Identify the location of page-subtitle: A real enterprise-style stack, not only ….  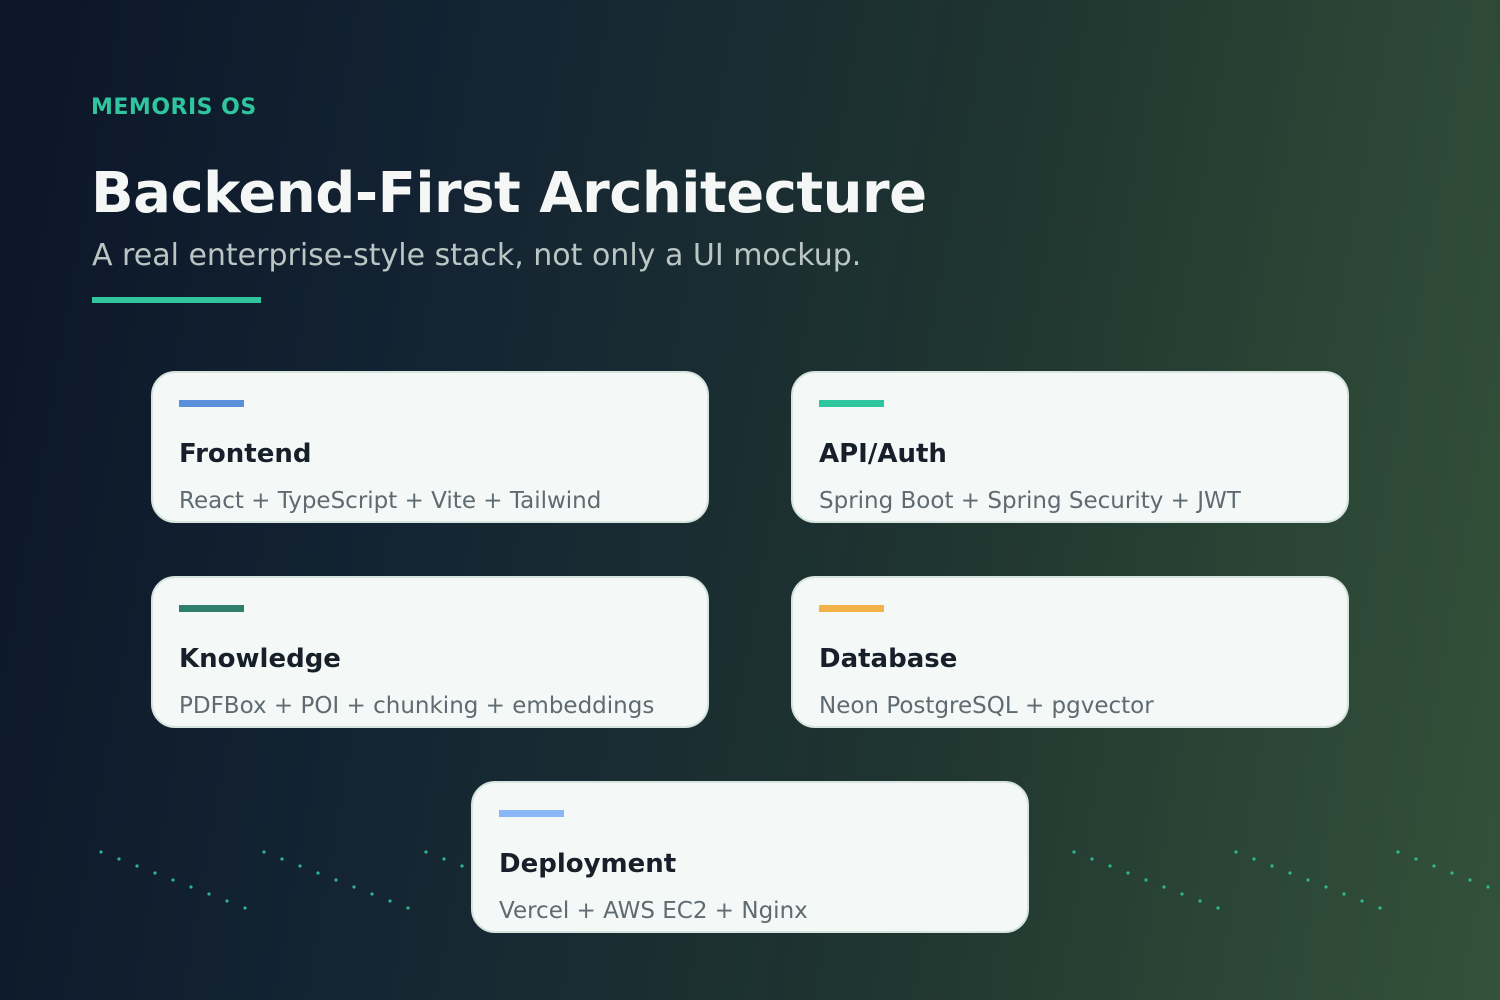
(477, 255).